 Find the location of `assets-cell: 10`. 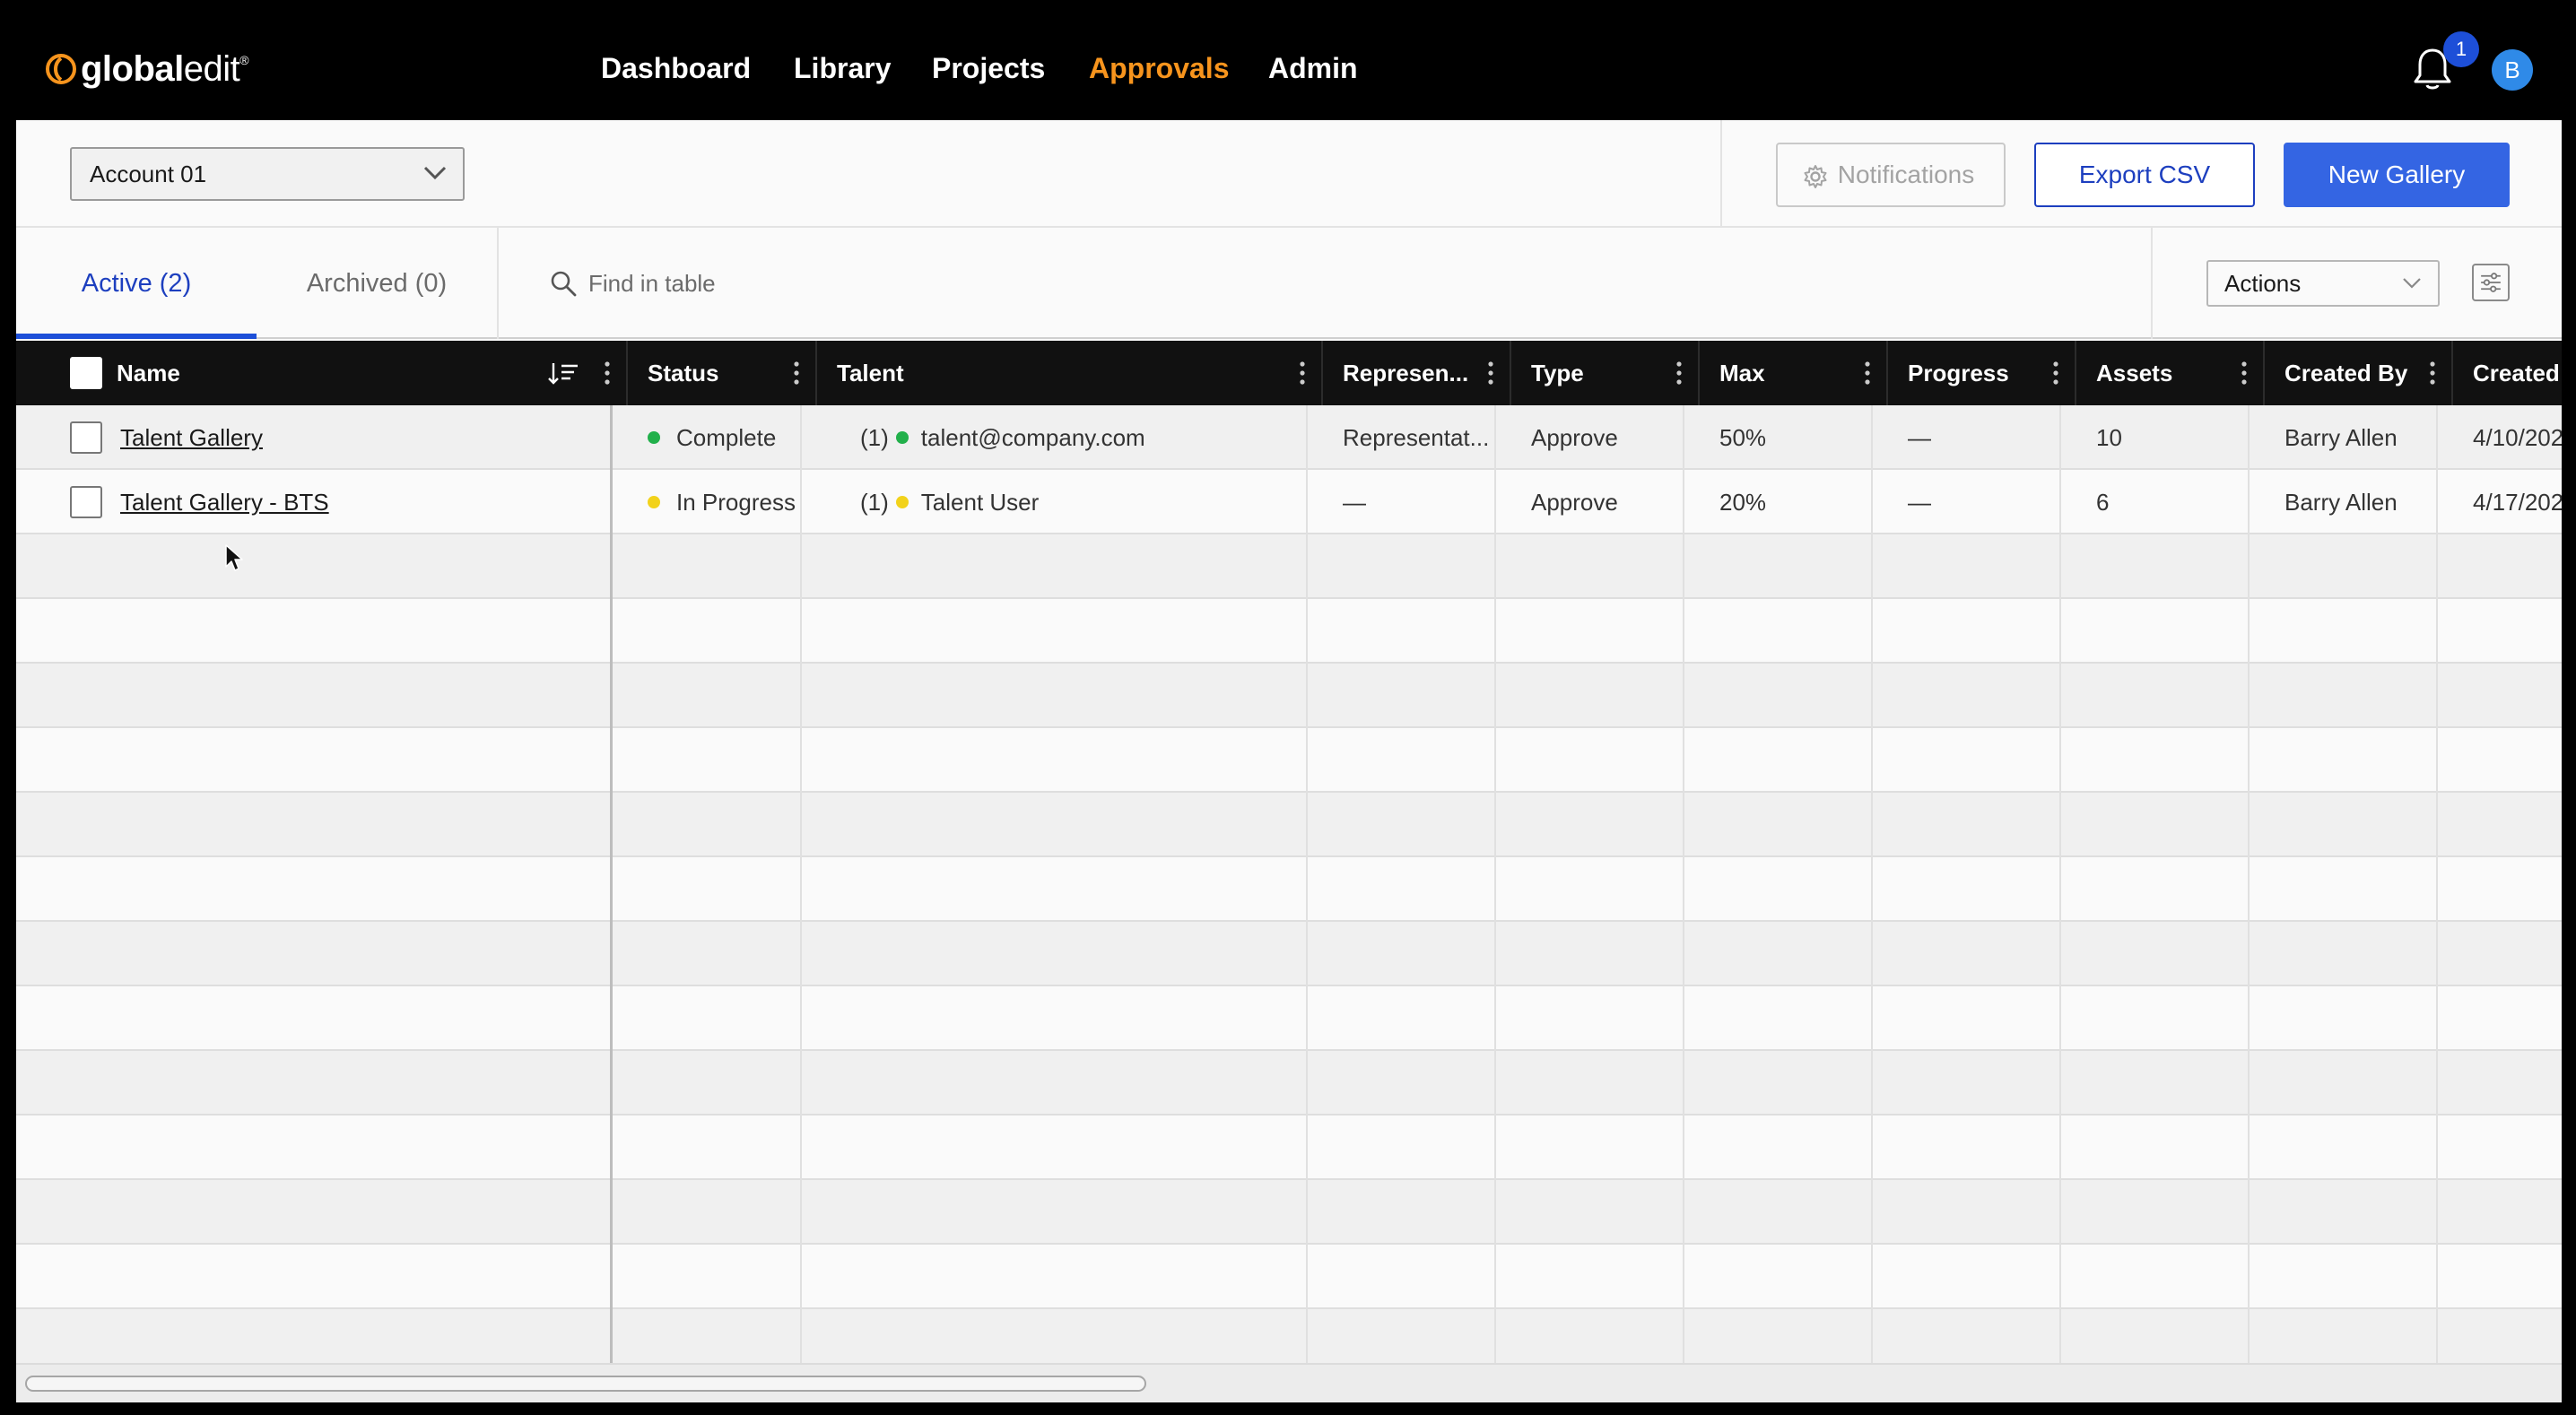

assets-cell: 10 is located at coordinates (2109, 437).